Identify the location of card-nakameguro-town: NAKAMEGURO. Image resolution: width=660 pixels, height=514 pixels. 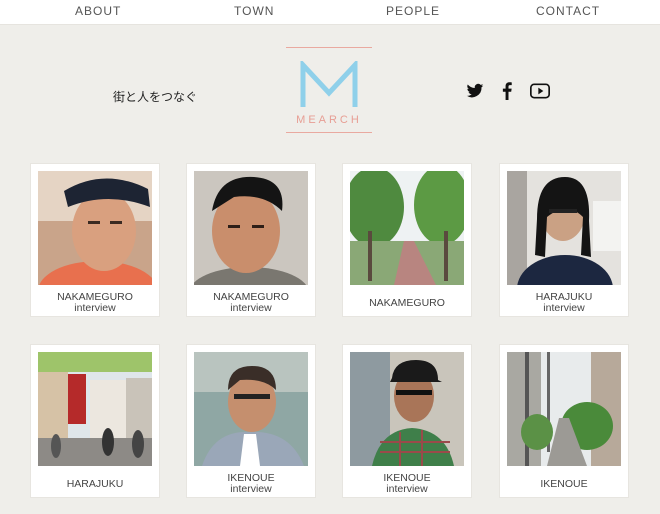
(407, 240).